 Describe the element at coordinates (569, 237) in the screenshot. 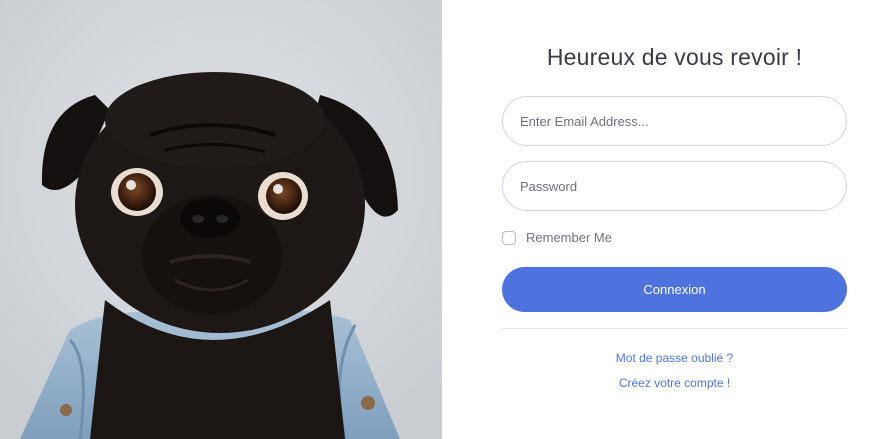

I see `remember-me-label: Remember Me` at that location.